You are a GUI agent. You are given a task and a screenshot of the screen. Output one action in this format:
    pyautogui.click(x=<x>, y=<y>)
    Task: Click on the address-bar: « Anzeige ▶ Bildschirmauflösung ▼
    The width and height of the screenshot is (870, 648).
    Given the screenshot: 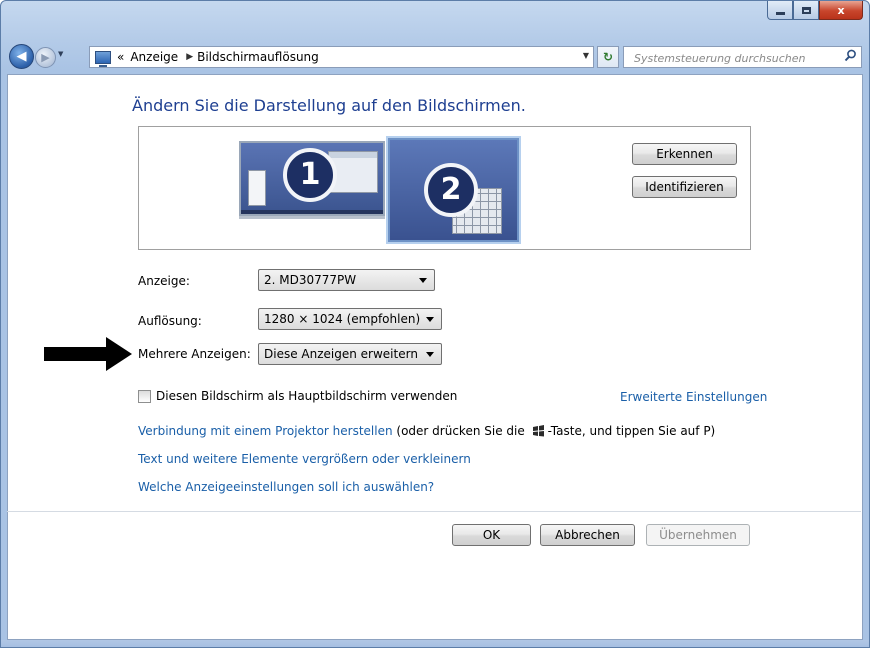 What is the action you would take?
    pyautogui.click(x=341, y=57)
    